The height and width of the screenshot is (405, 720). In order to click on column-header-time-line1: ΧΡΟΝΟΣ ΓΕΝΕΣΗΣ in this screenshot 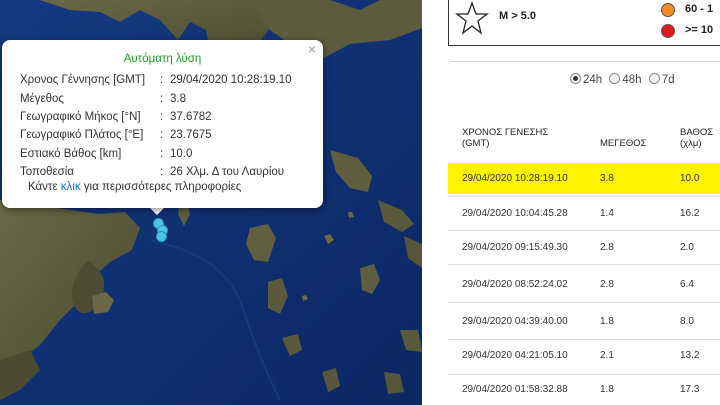, I will do `click(505, 132)`.